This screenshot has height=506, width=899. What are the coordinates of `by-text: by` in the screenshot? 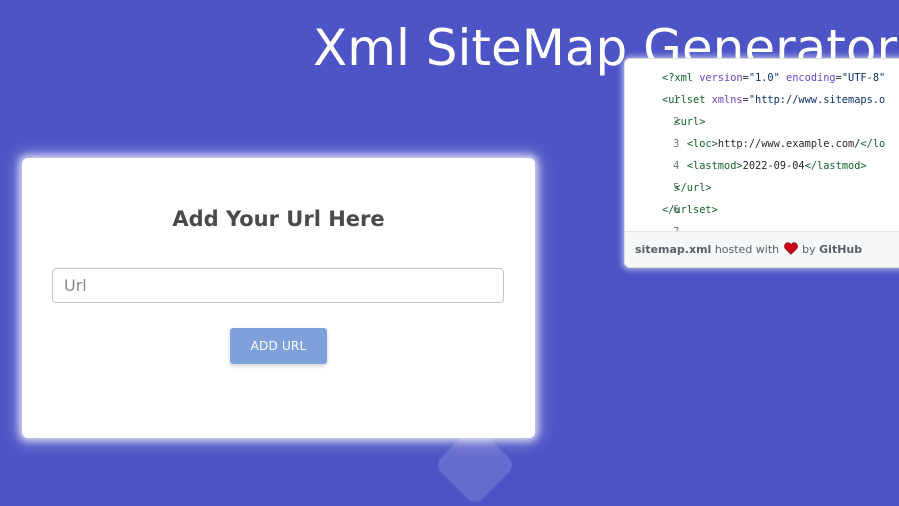 It's located at (809, 249).